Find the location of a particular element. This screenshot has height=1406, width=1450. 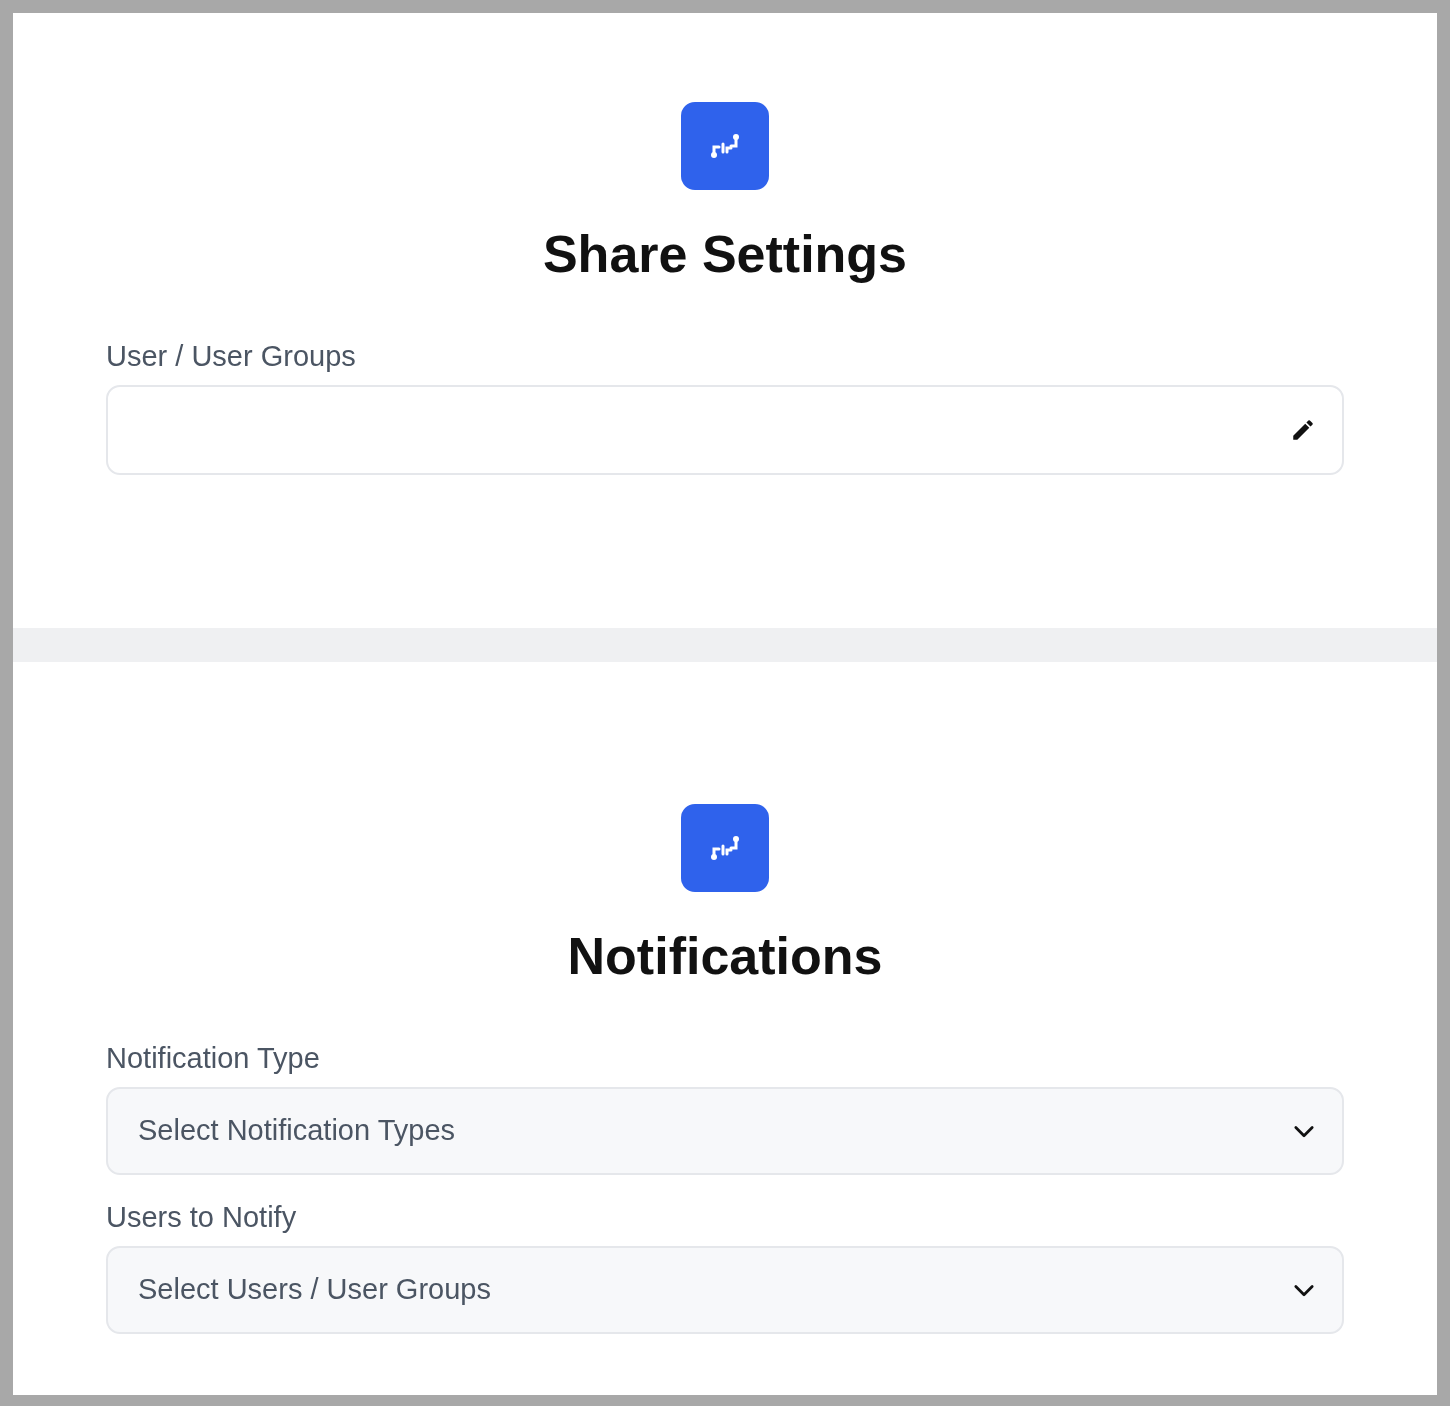

users-field is located at coordinates (725, 430).